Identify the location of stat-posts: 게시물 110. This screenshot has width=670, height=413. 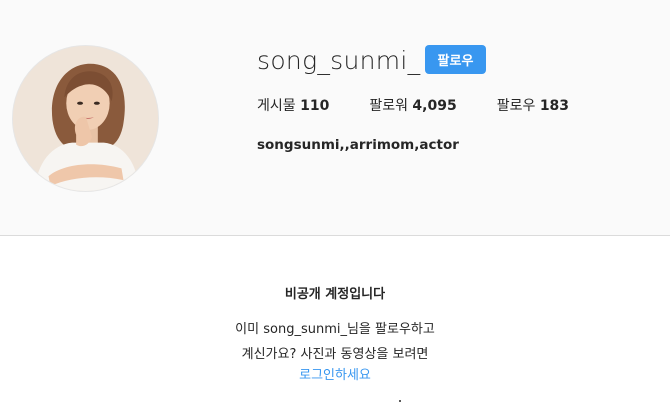
(293, 105).